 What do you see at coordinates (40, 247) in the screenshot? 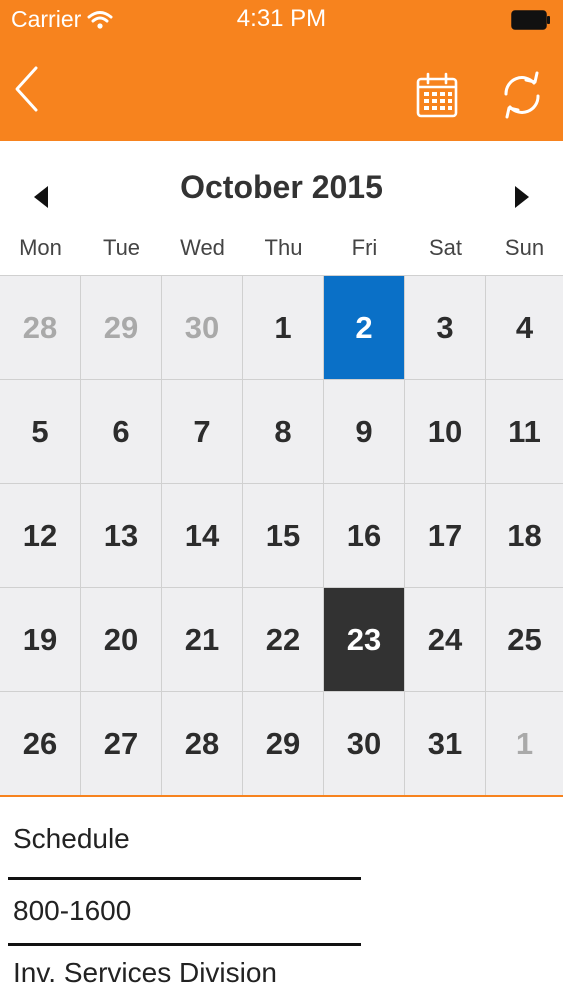
I see `weekday-label: Mon` at bounding box center [40, 247].